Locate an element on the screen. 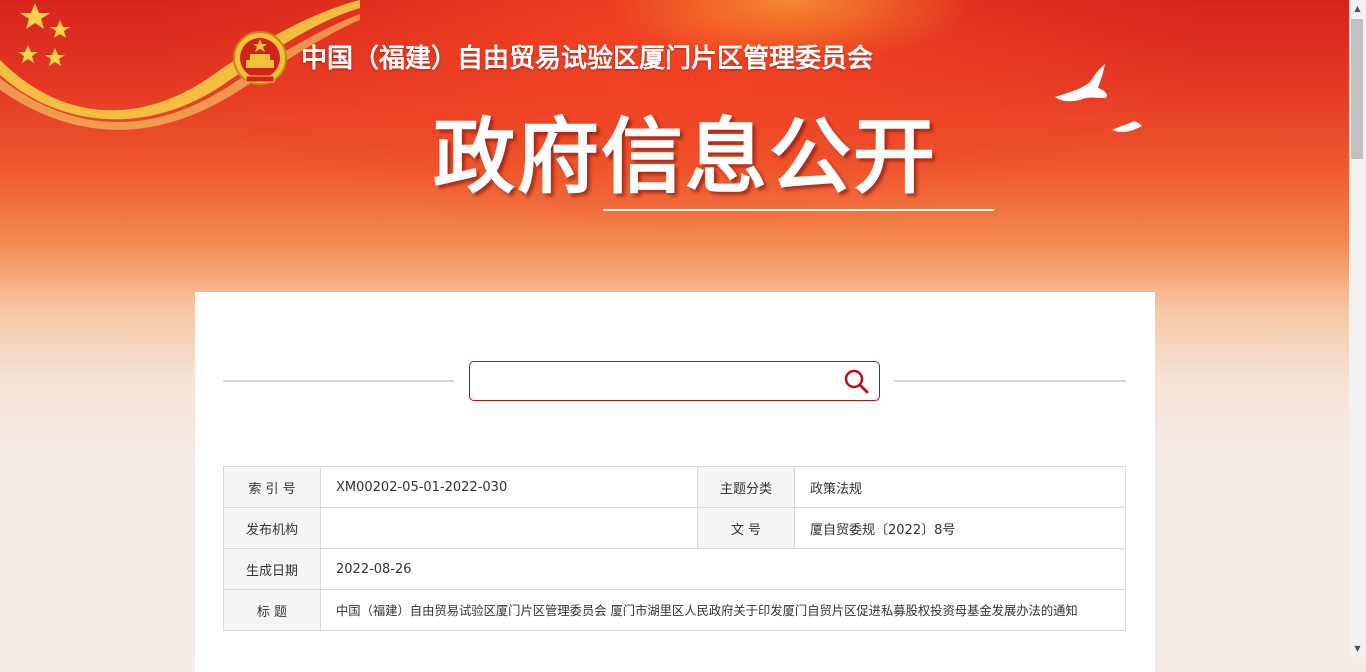 Image resolution: width=1366 pixels, height=672 pixels. dove-icon is located at coordinates (1098, 98).